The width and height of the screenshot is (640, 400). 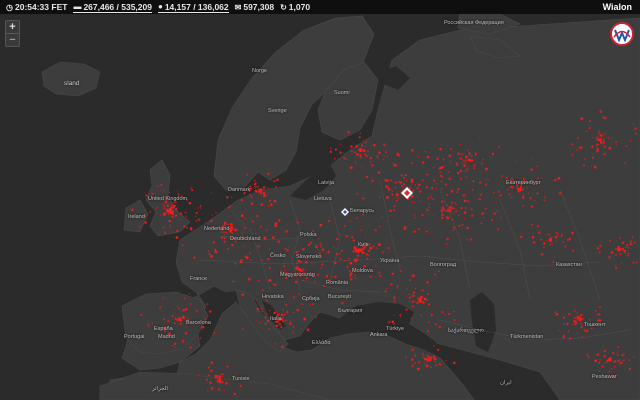 What do you see at coordinates (245, 239) in the screenshot?
I see `label-deutschland: Deutschland` at bounding box center [245, 239].